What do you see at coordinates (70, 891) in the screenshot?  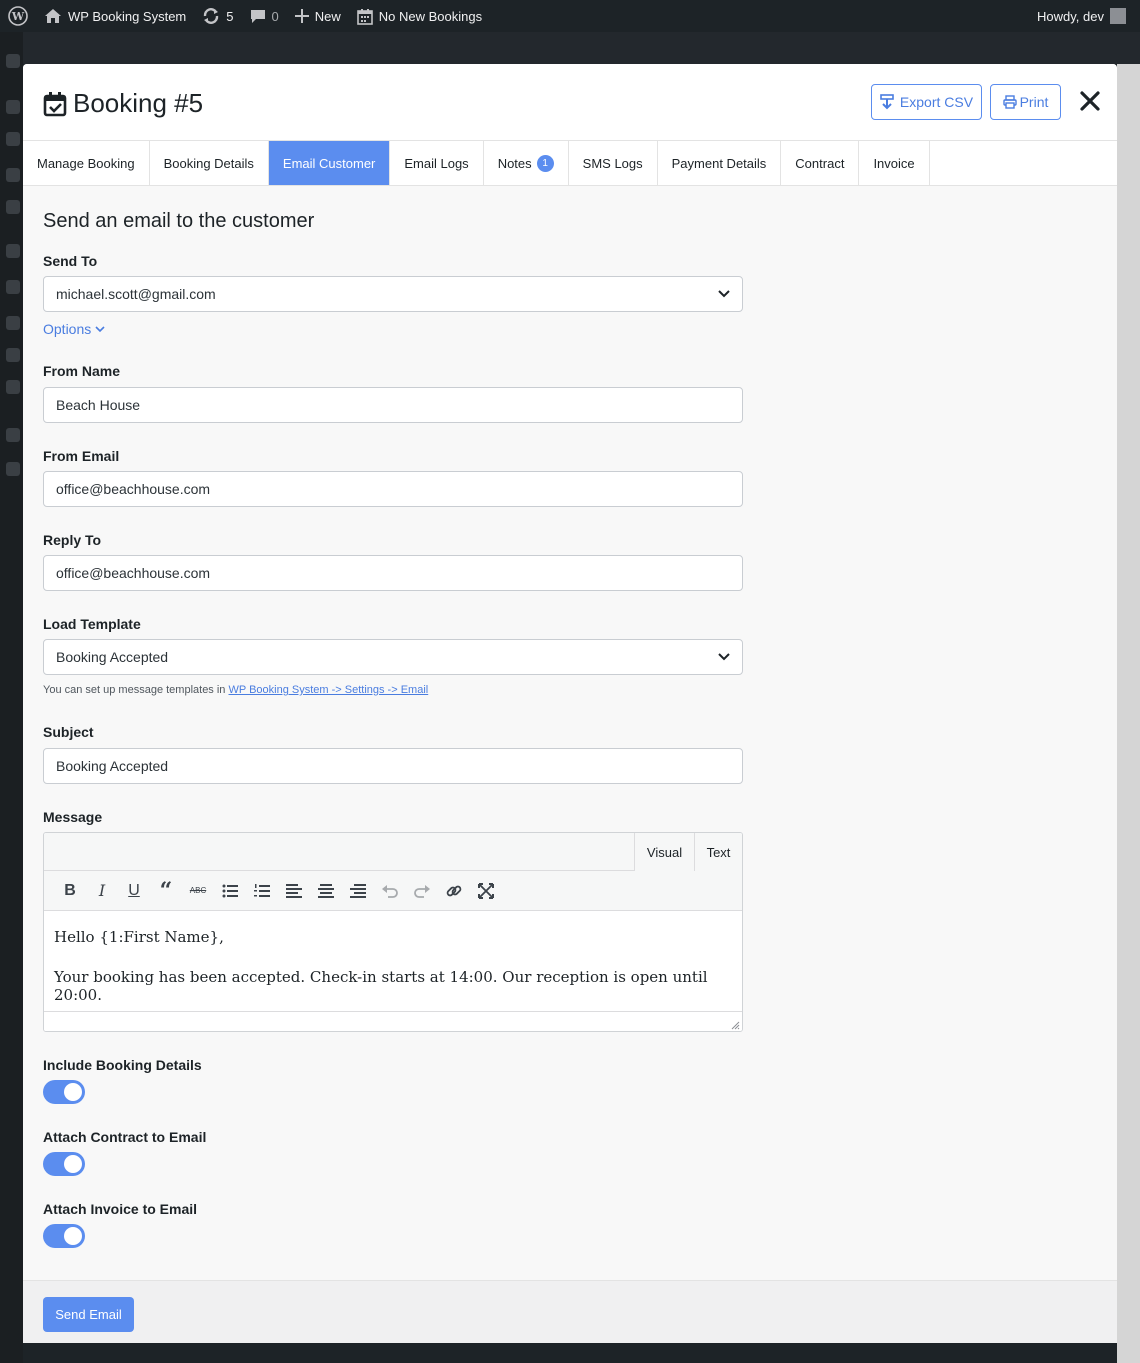 I see `bold-icon: B` at bounding box center [70, 891].